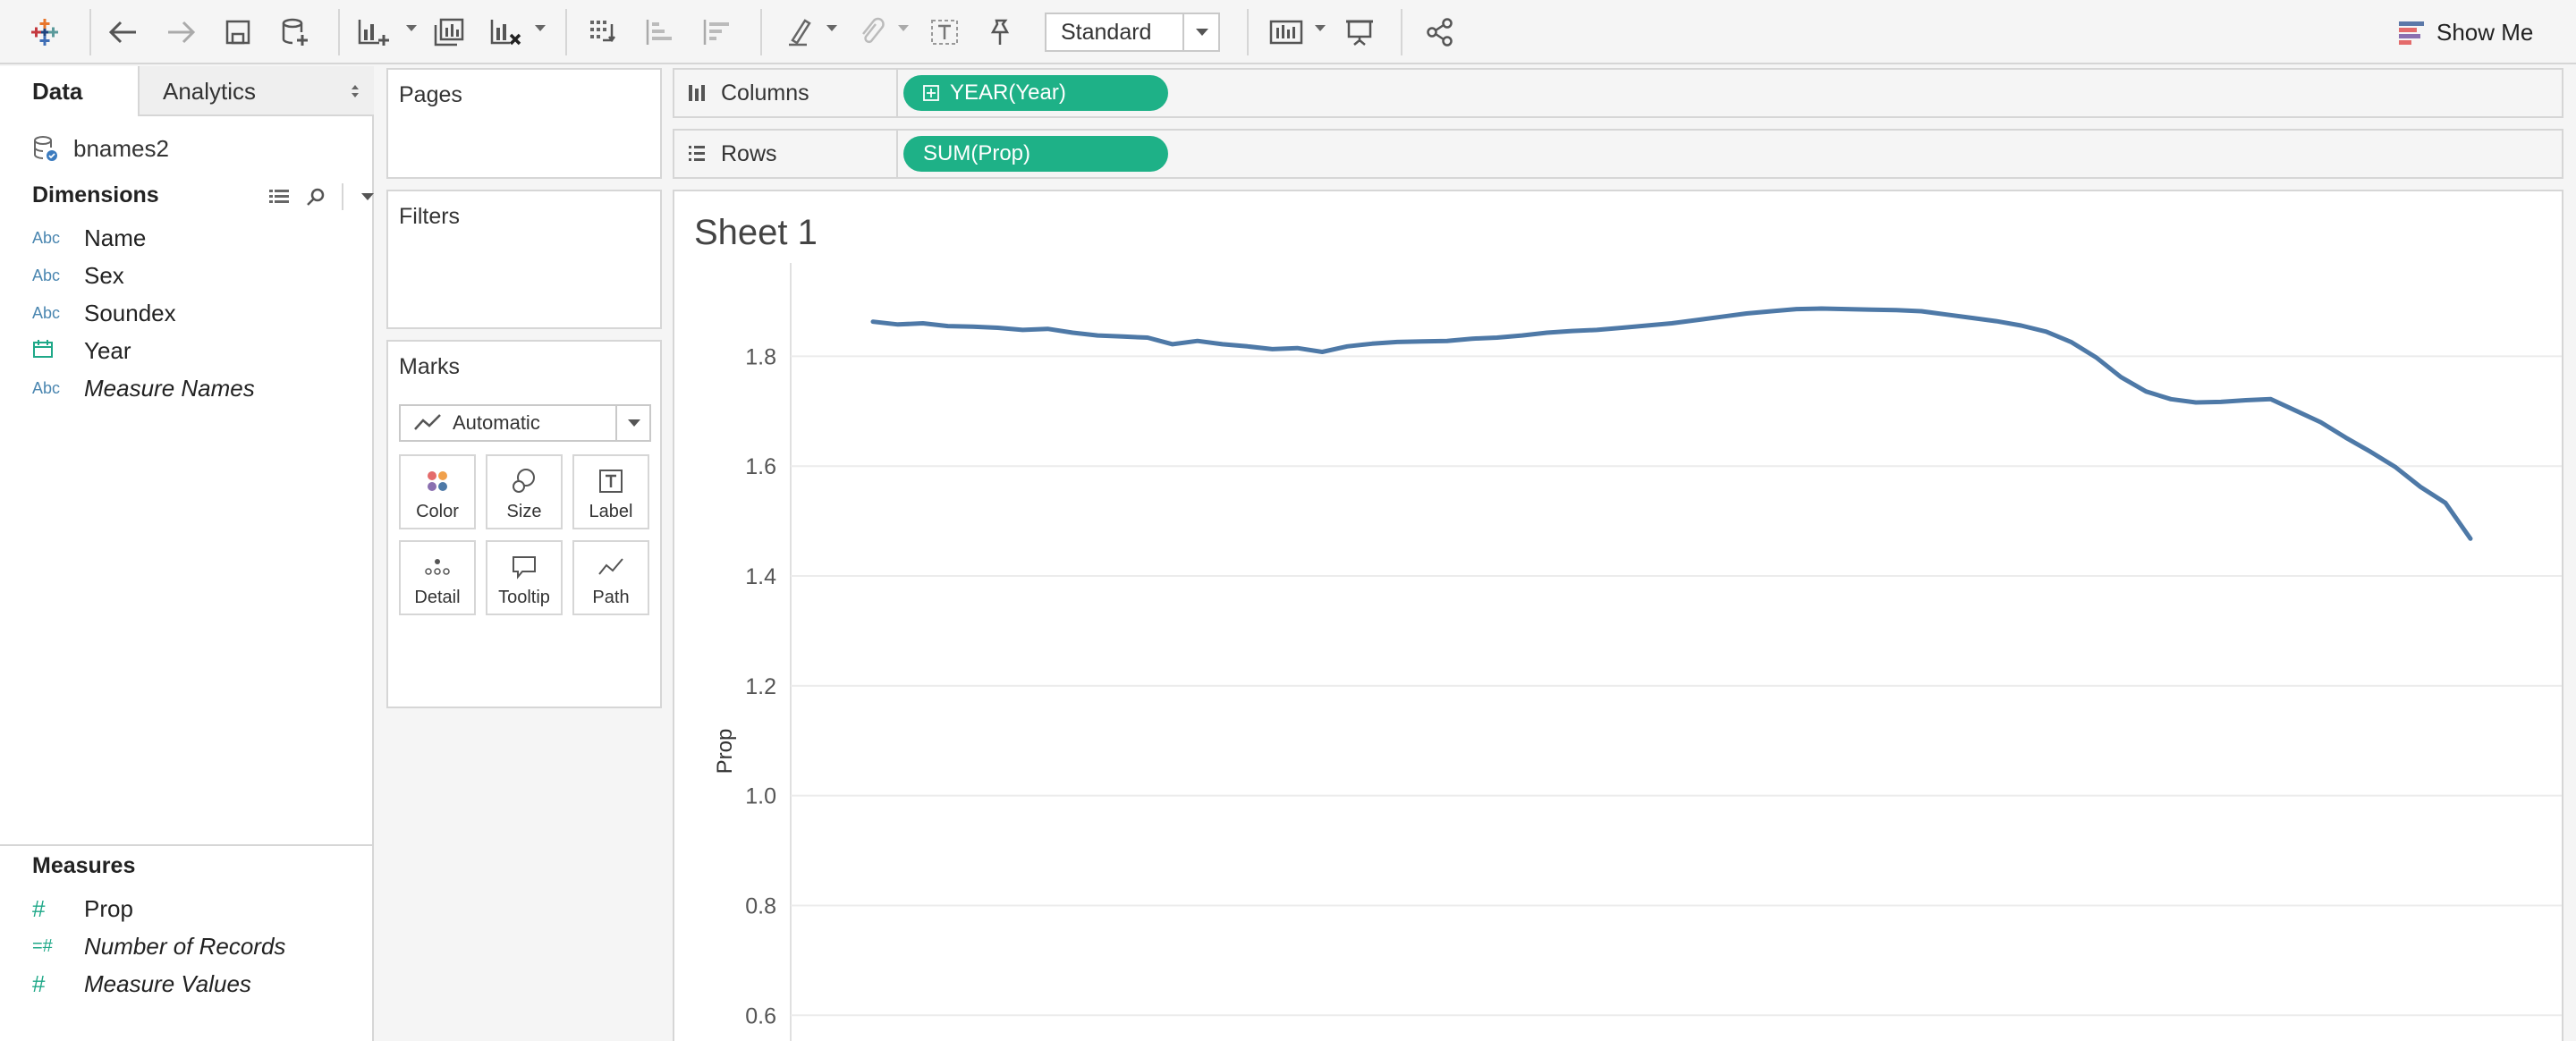 The width and height of the screenshot is (2576, 1041). Describe the element at coordinates (1035, 154) in the screenshot. I see `rows-pill-prop: SUM(Prop)` at that location.